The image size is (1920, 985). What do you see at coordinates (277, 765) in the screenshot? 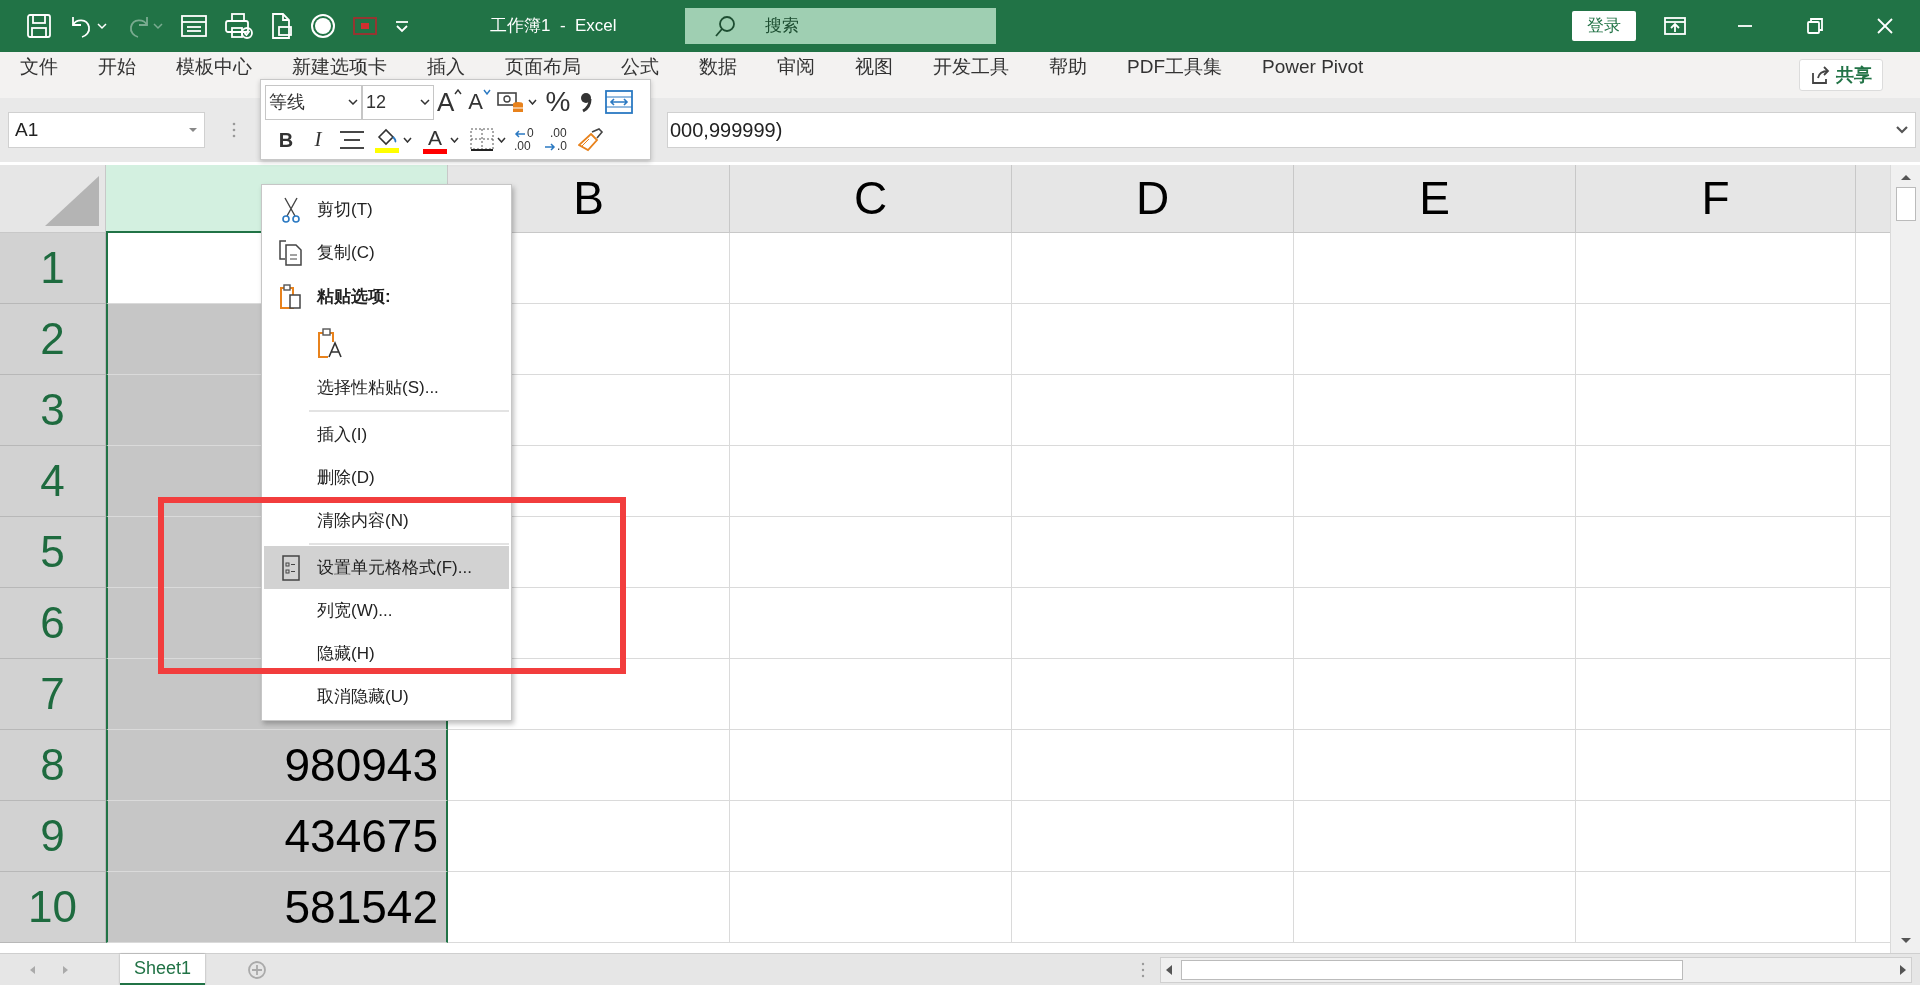
I see `table-cell: 980943` at bounding box center [277, 765].